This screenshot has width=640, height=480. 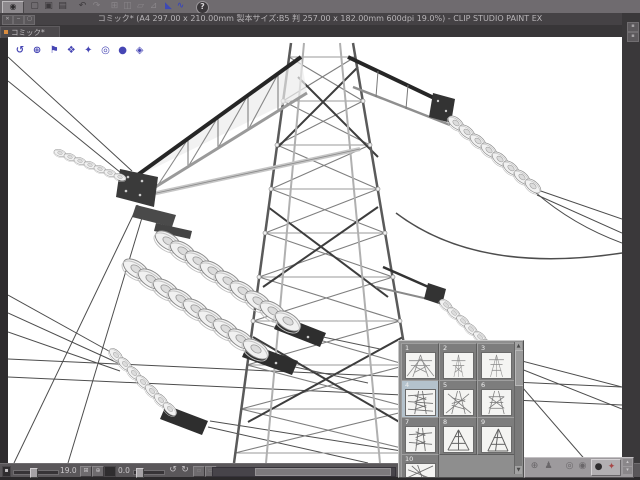 What do you see at coordinates (105, 51) in the screenshot?
I see `object-orbit-icon: ◎` at bounding box center [105, 51].